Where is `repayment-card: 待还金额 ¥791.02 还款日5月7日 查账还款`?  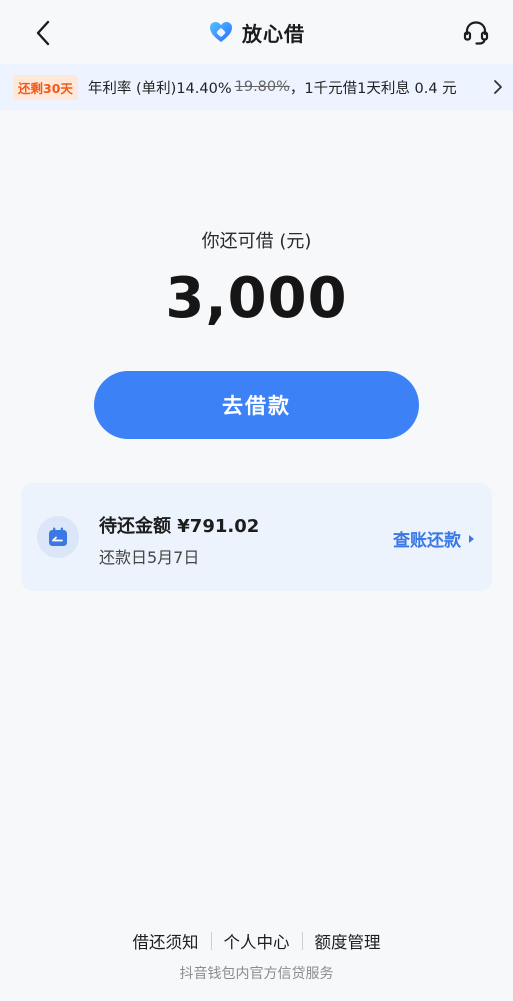
repayment-card: 待还金额 ¥791.02 还款日5月7日 查账还款 is located at coordinates (256, 537).